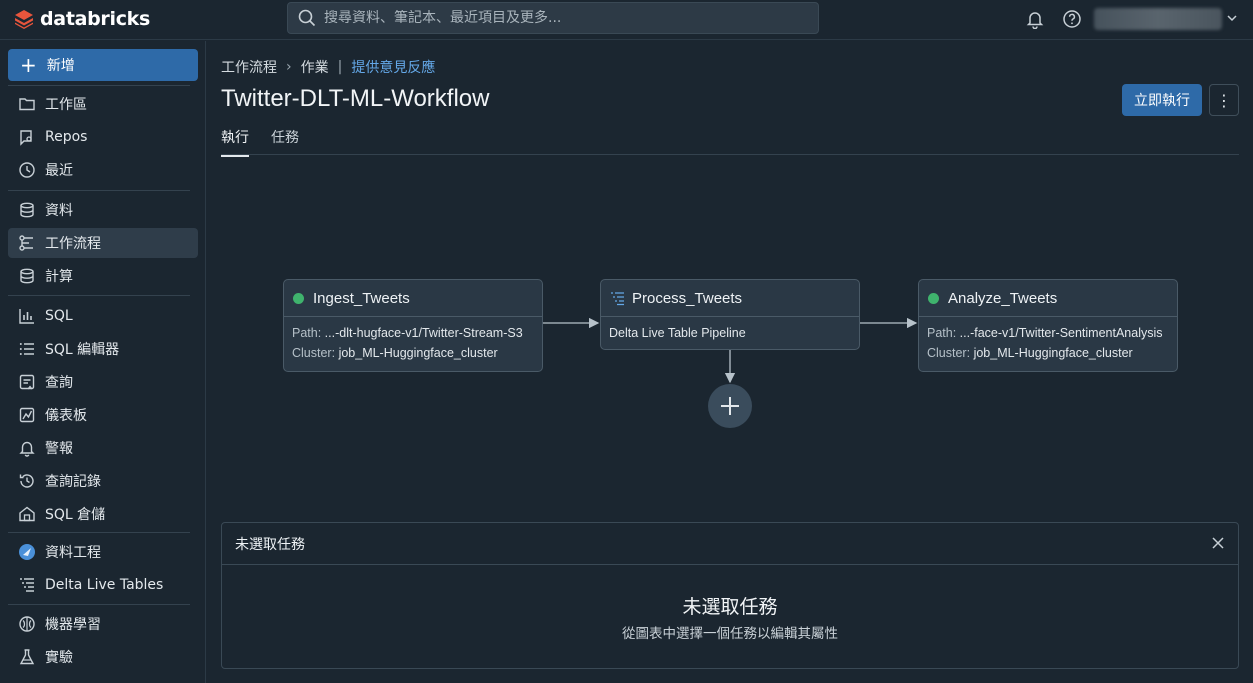 Image resolution: width=1253 pixels, height=683 pixels. What do you see at coordinates (59, 211) in the screenshot?
I see `sidebar-item-label: 資料` at bounding box center [59, 211].